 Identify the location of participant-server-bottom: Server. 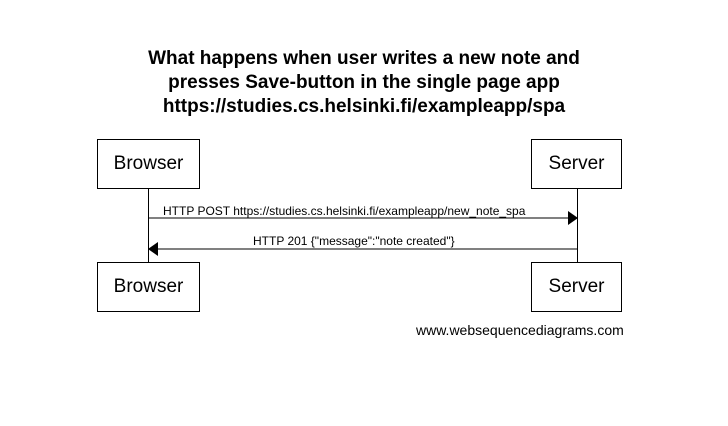
(576, 287).